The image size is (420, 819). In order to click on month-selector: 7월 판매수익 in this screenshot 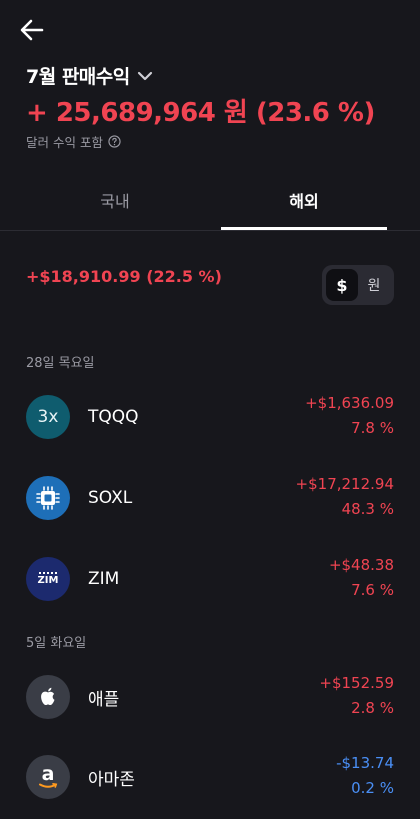, I will do `click(90, 75)`.